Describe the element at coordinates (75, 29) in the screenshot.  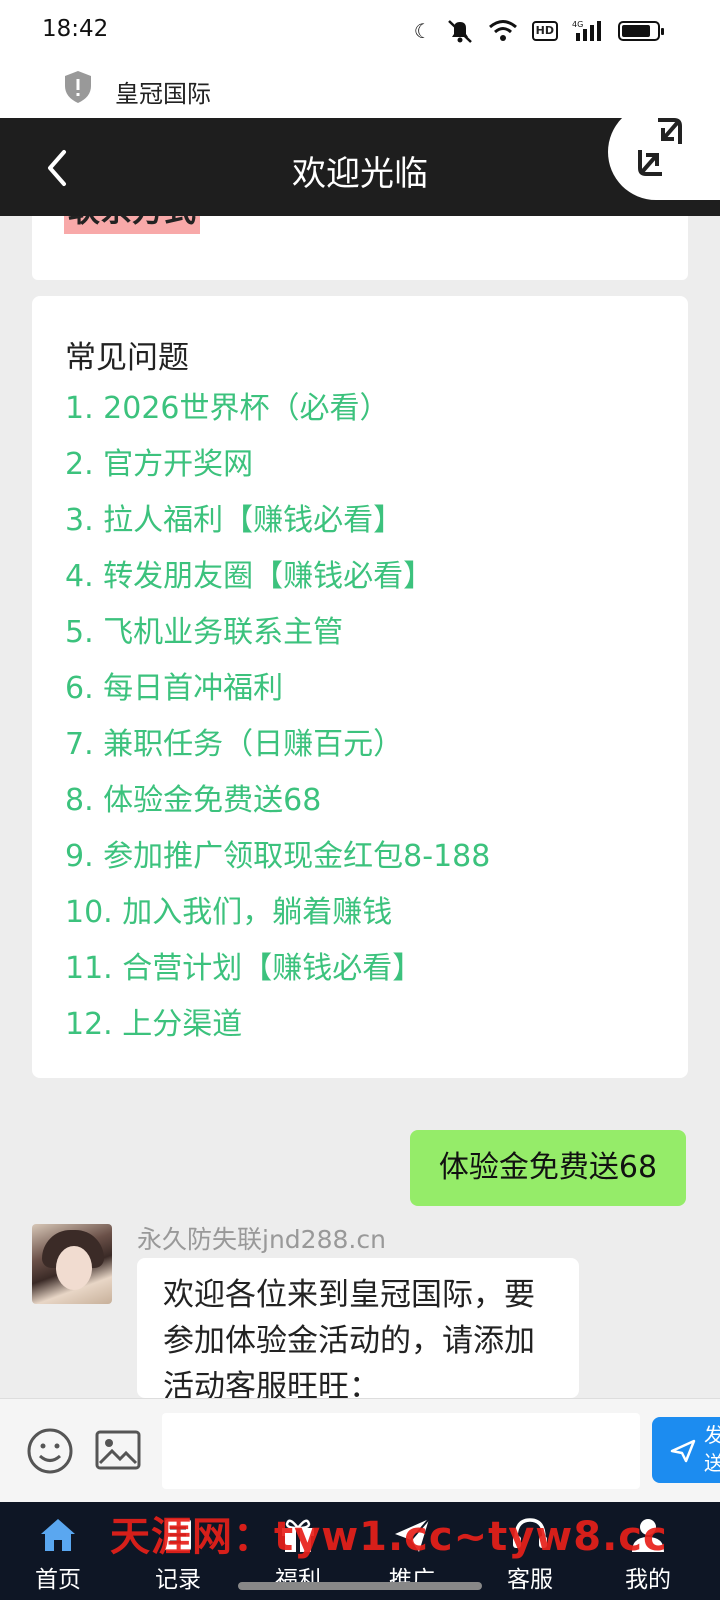
I see `status-time: 18:42` at that location.